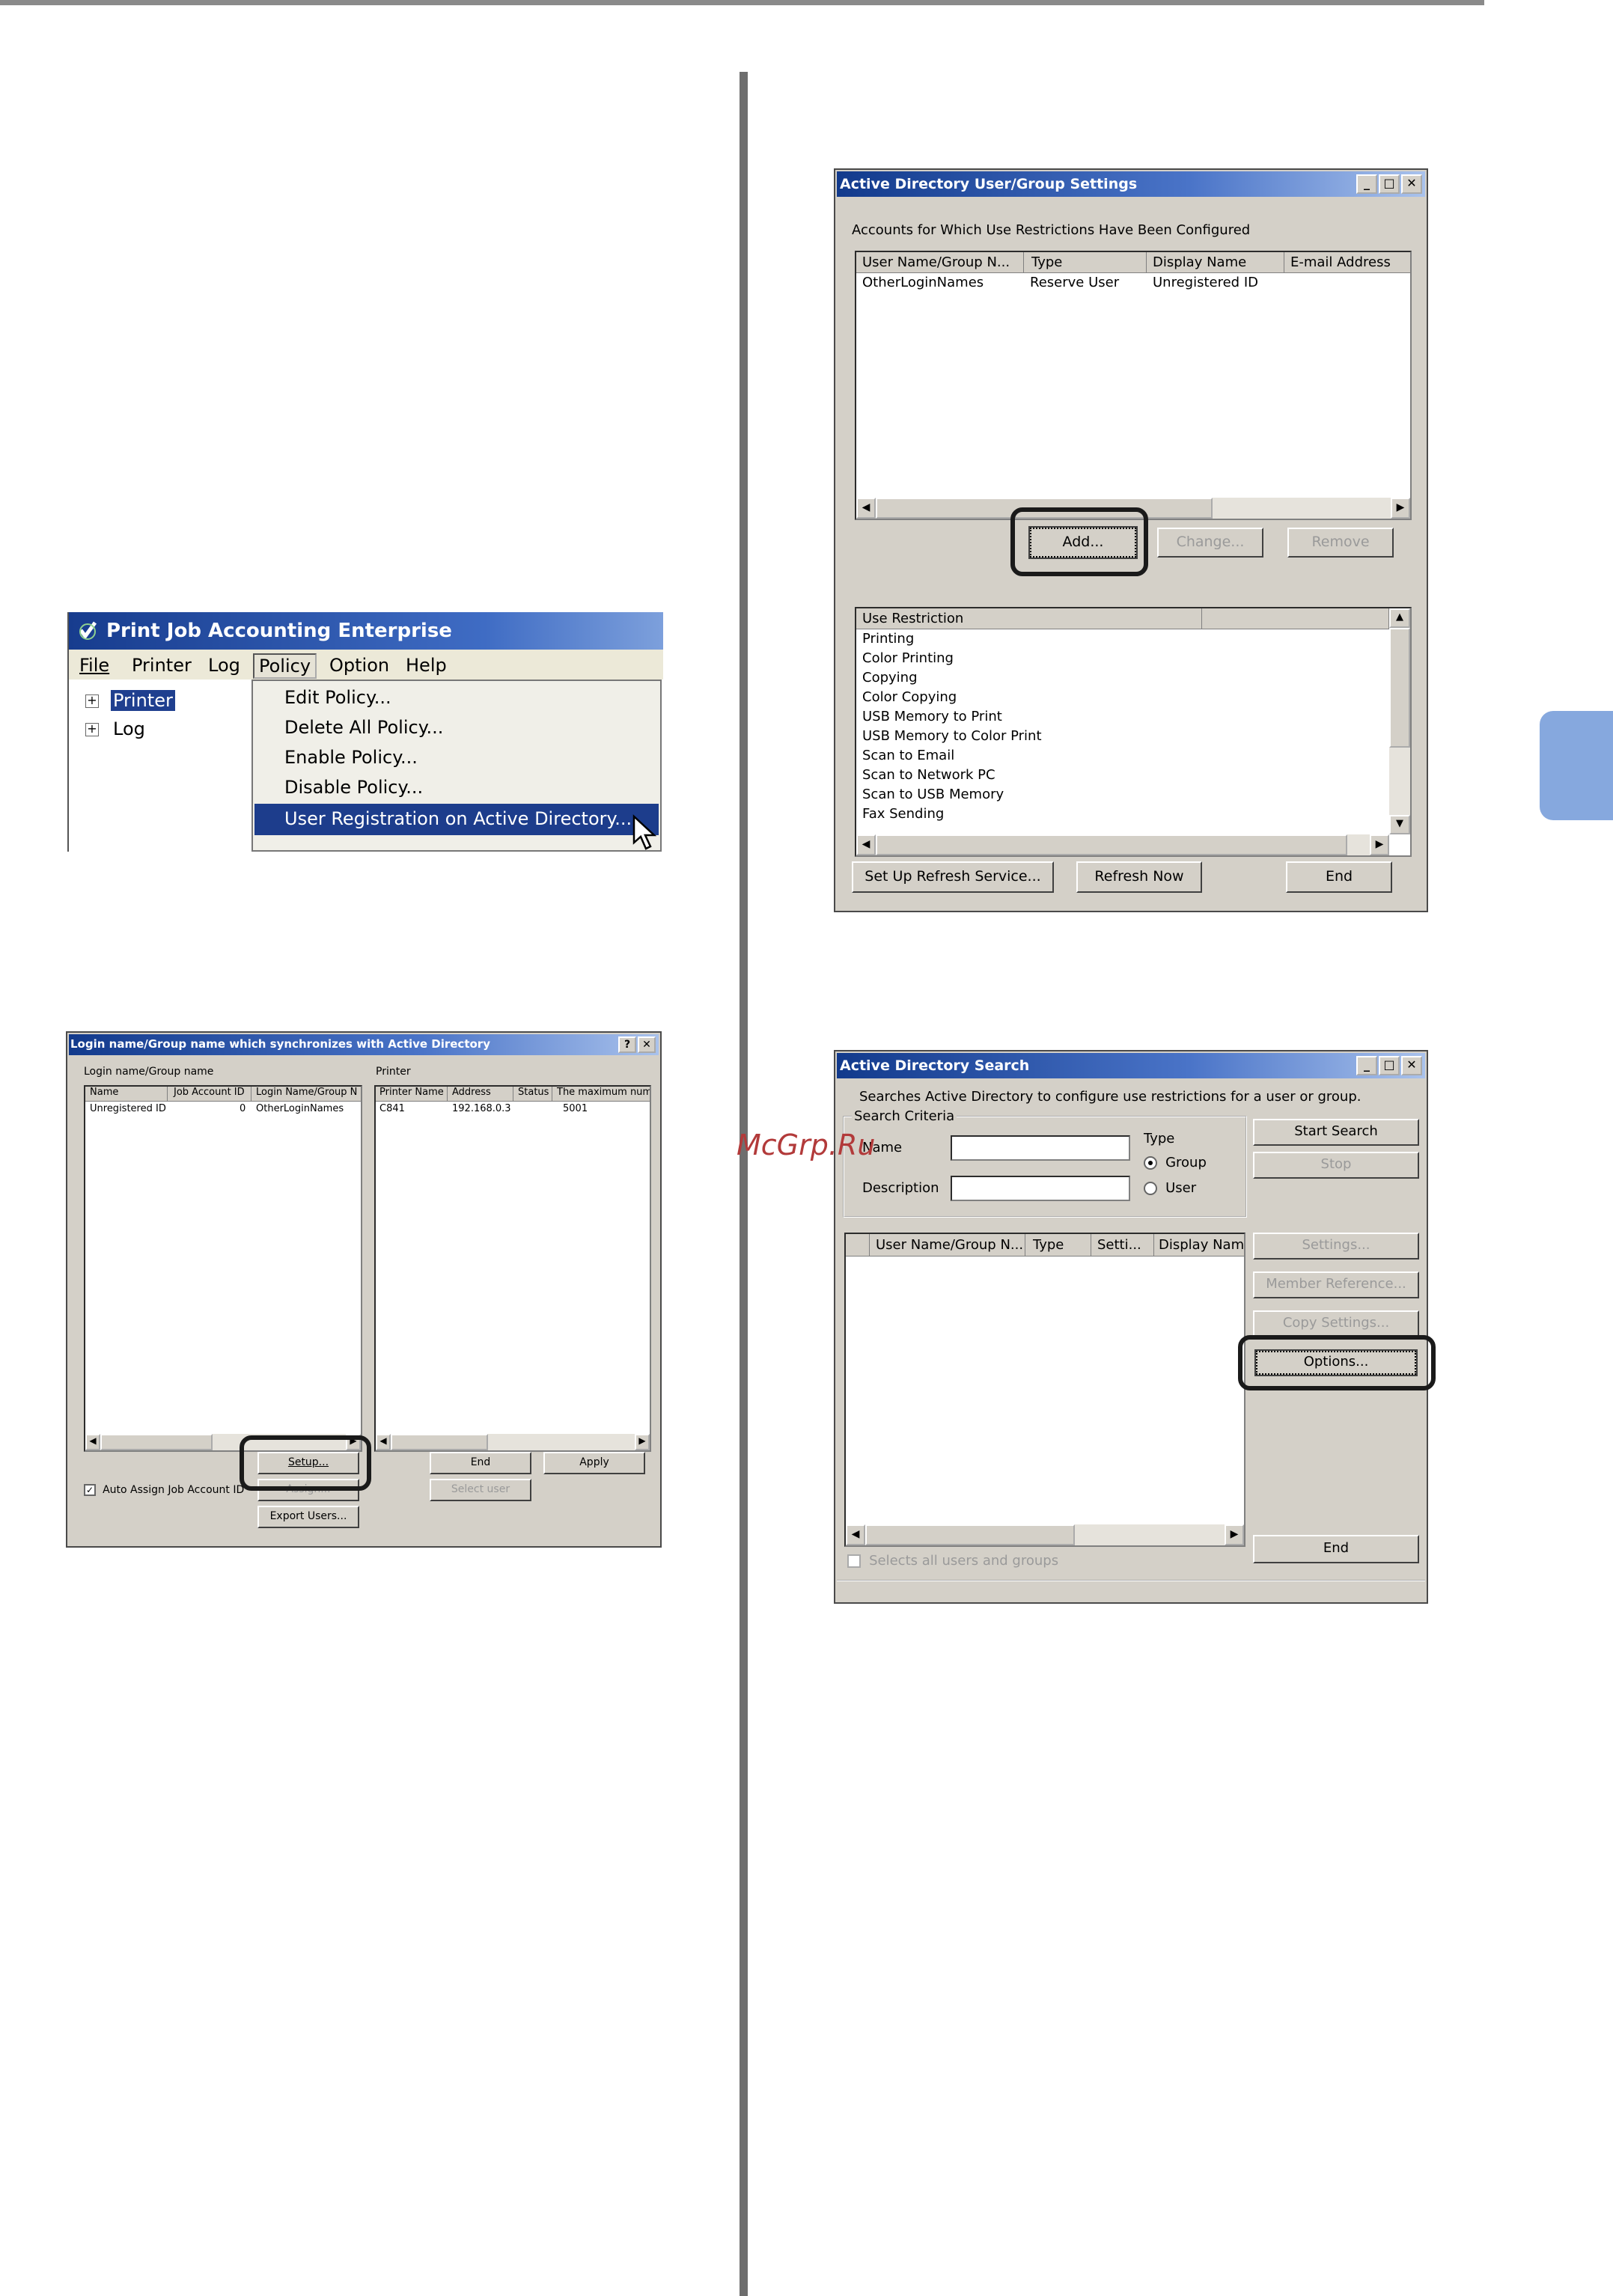 The width and height of the screenshot is (1613, 2296). Describe the element at coordinates (480, 1490) in the screenshot. I see `select-user-button: Select user` at that location.